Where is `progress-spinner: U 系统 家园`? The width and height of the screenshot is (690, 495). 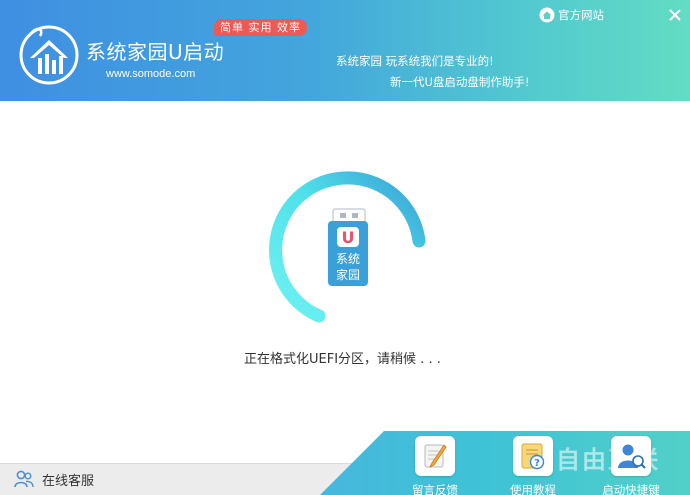
progress-spinner: U 系统 家园 is located at coordinates (347, 247).